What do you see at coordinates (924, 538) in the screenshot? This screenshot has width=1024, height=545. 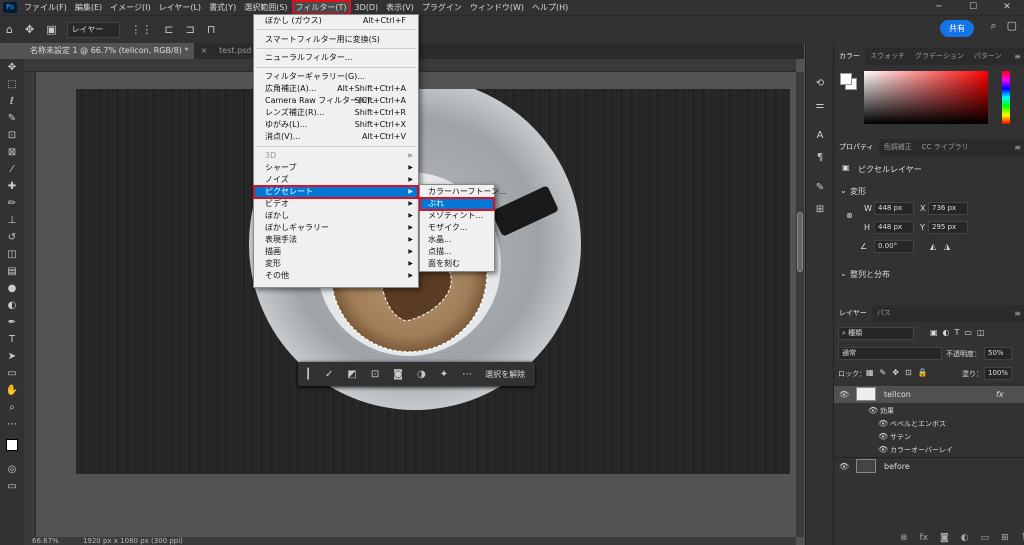 I see `fx-button-icon: fx` at bounding box center [924, 538].